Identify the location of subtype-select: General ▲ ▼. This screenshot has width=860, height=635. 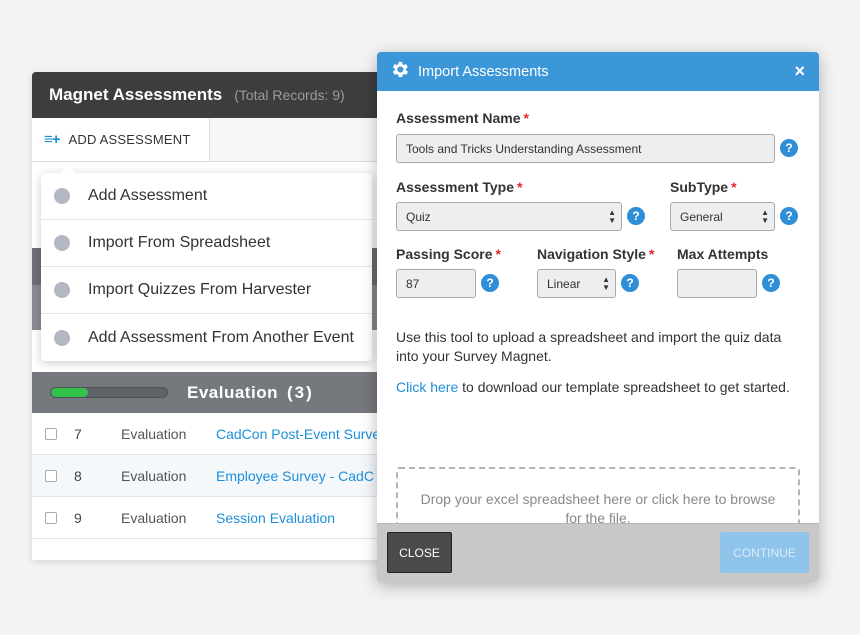
(722, 216).